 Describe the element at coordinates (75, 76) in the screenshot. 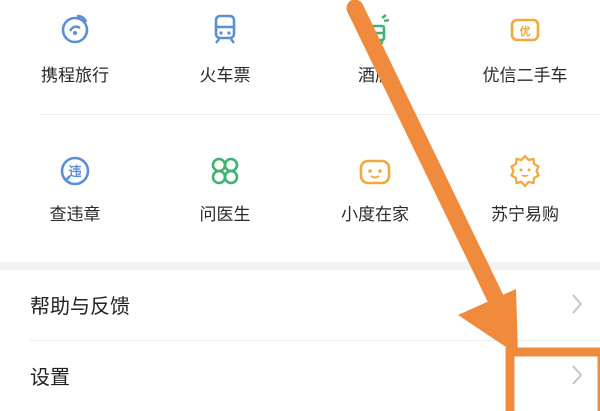

I see `service-label: 携程旅行` at that location.